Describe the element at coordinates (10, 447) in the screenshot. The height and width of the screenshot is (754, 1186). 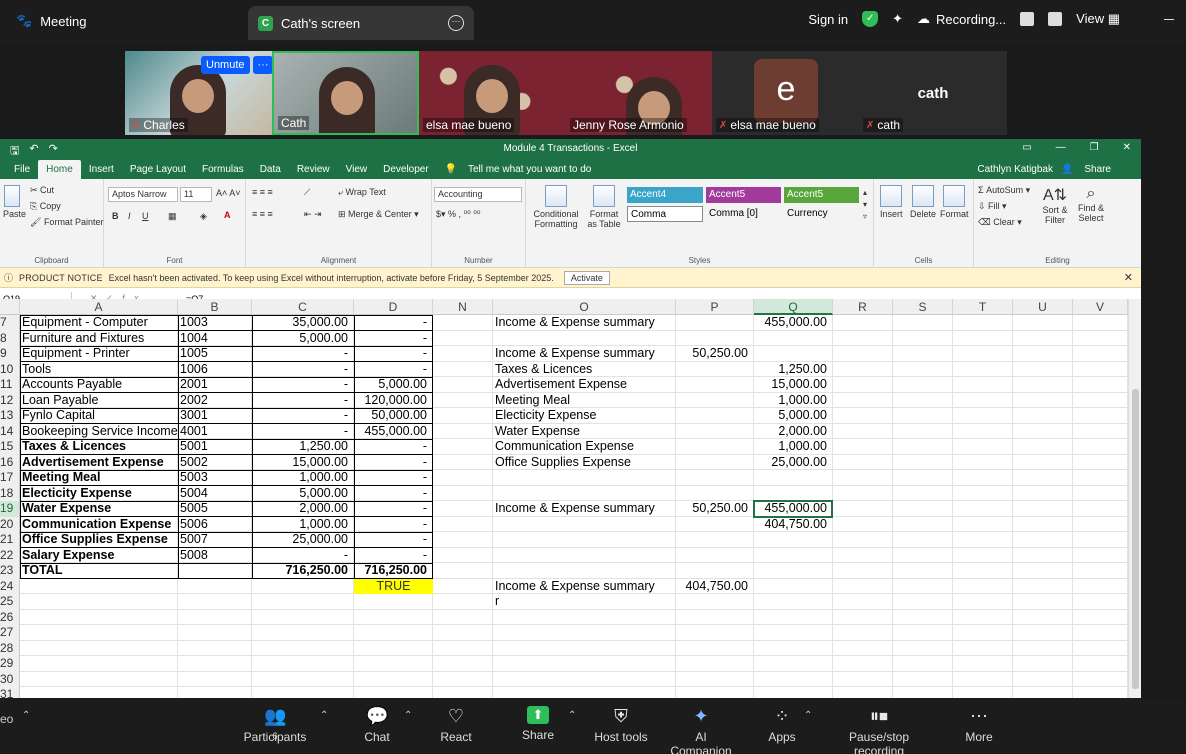
I see `row-header: 15` at that location.